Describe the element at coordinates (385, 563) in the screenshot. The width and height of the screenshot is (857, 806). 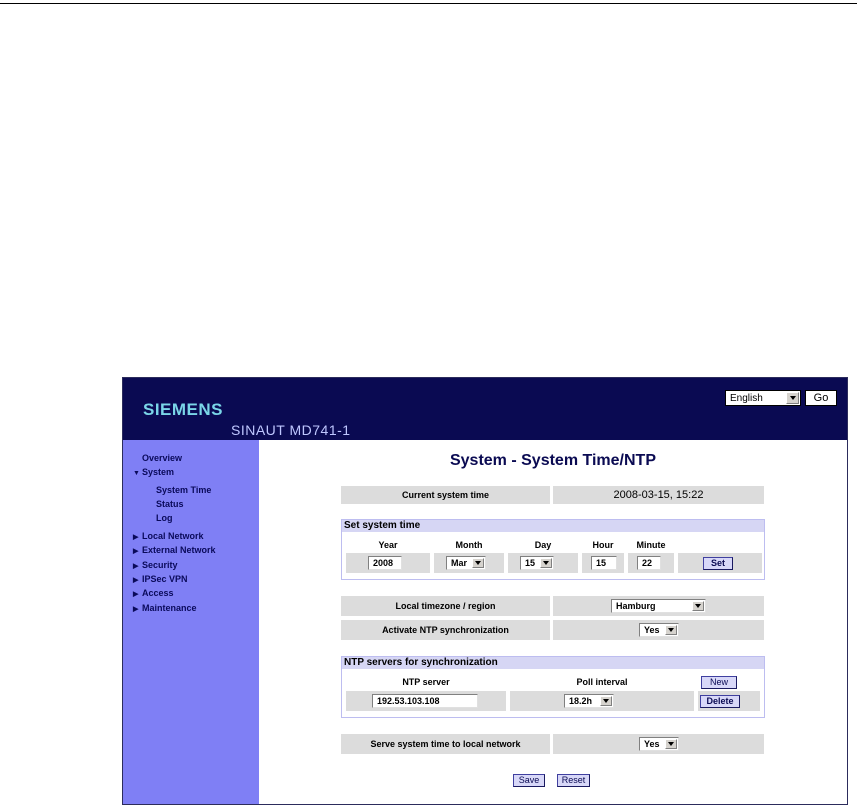
I see `year-input: 2008` at that location.